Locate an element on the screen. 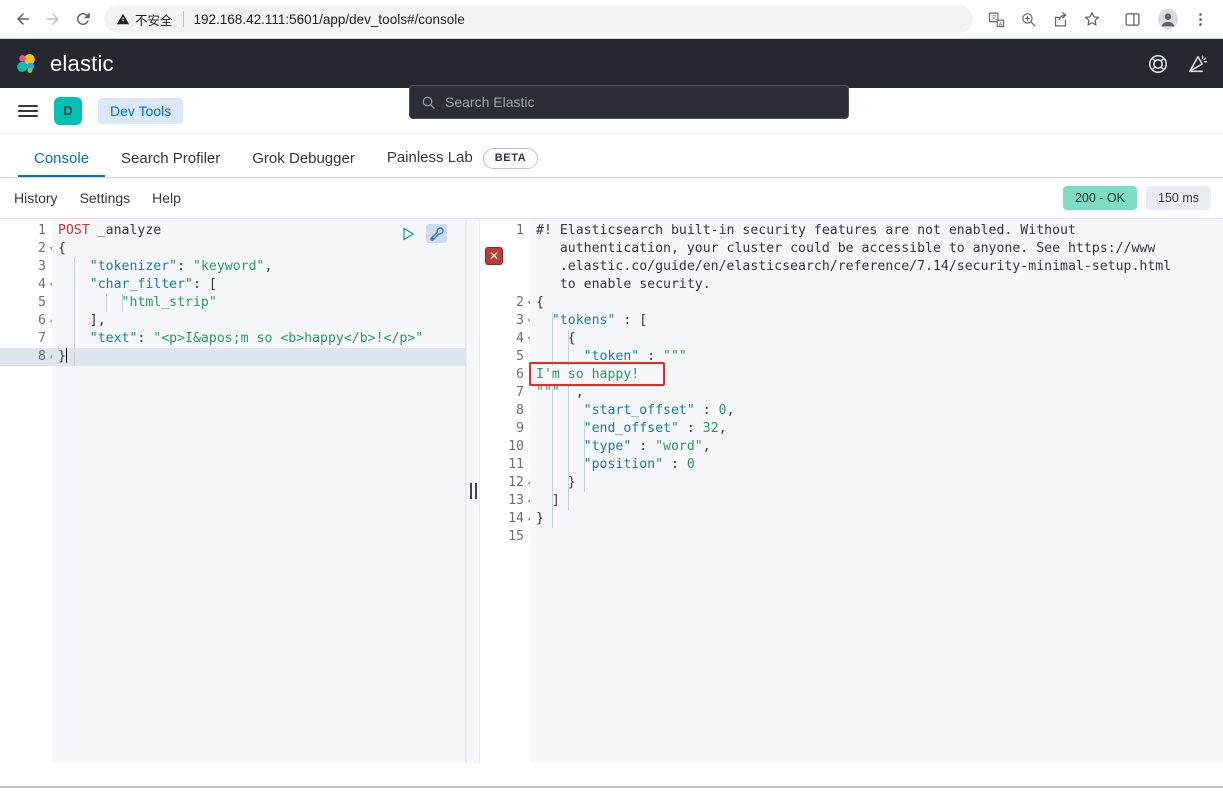 The image size is (1223, 791). zoom-button is located at coordinates (1028, 19).